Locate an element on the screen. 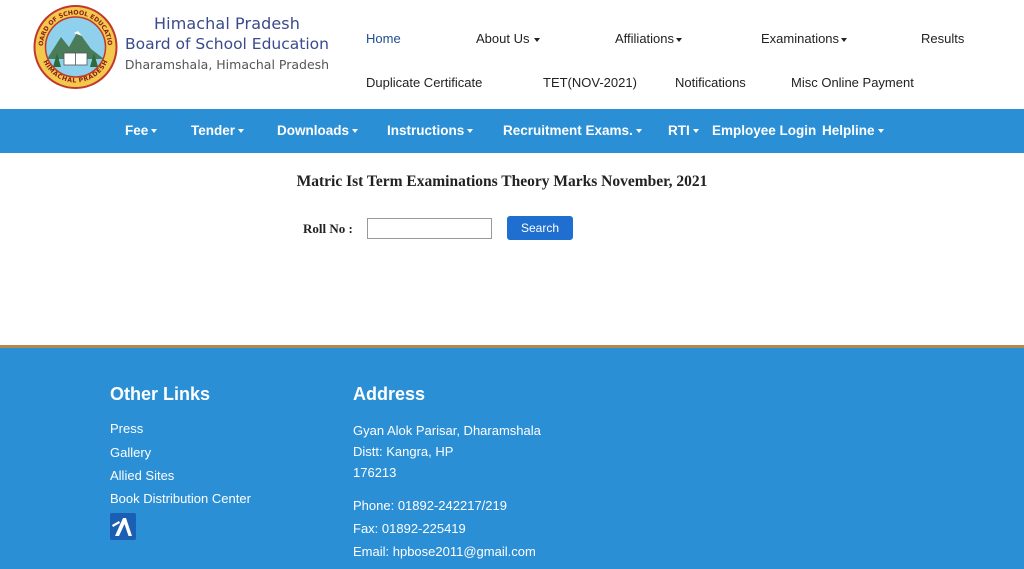  roll-no-label: Roll No : is located at coordinates (328, 228).